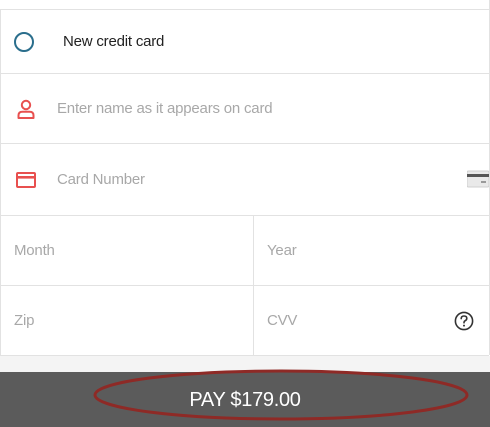 The height and width of the screenshot is (427, 490). I want to click on month-field: Month, so click(127, 250).